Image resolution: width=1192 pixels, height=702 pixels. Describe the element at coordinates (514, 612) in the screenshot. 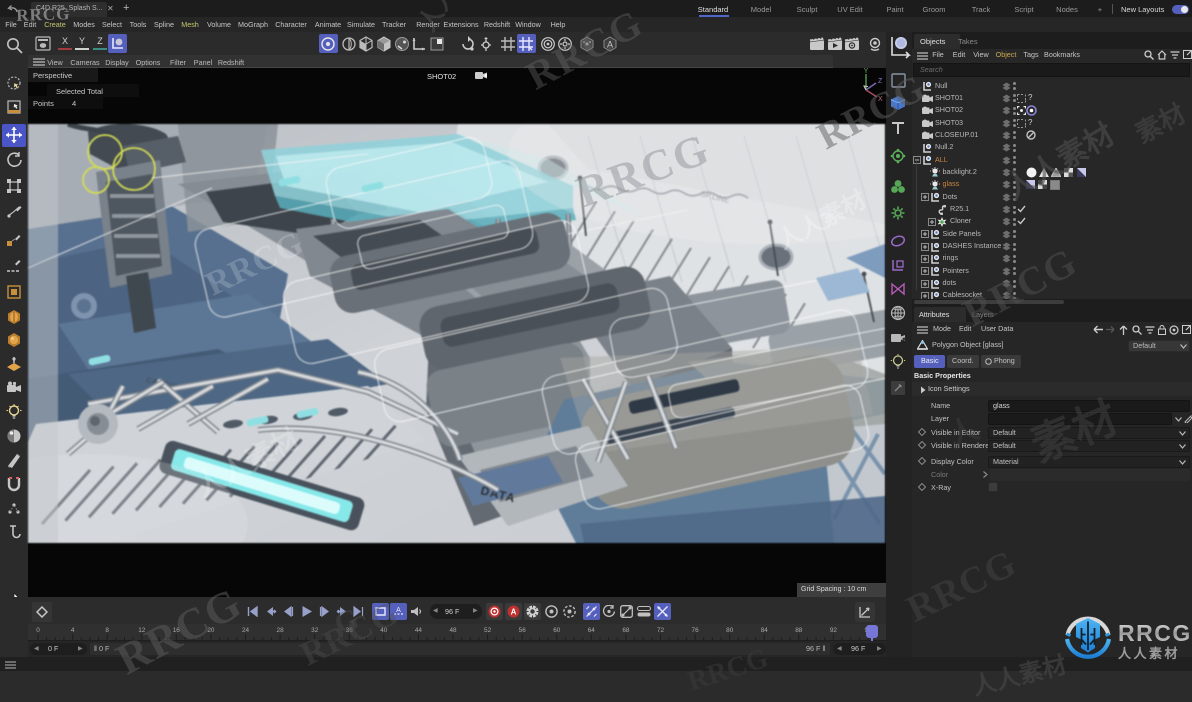

I see `svg-text: A` at that location.